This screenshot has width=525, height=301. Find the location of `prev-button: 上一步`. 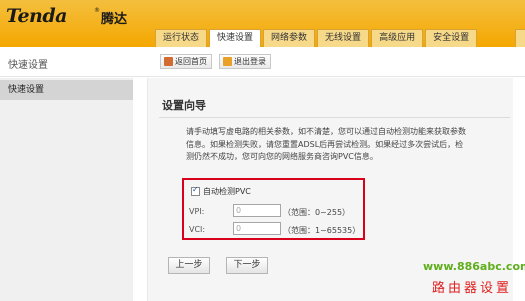

prev-button: 上一步 is located at coordinates (189, 265).